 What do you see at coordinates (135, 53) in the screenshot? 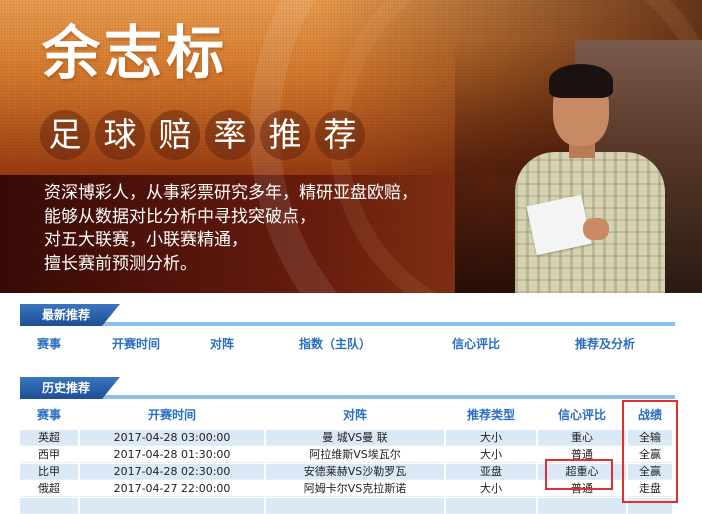
I see `expert-name: 余志标` at bounding box center [135, 53].